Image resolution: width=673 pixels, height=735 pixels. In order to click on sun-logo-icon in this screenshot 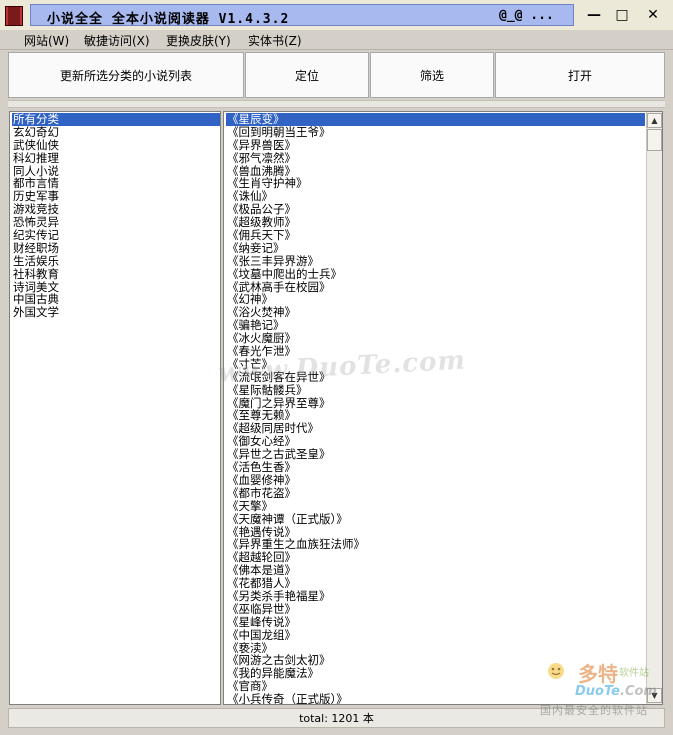, I will do `click(556, 671)`.